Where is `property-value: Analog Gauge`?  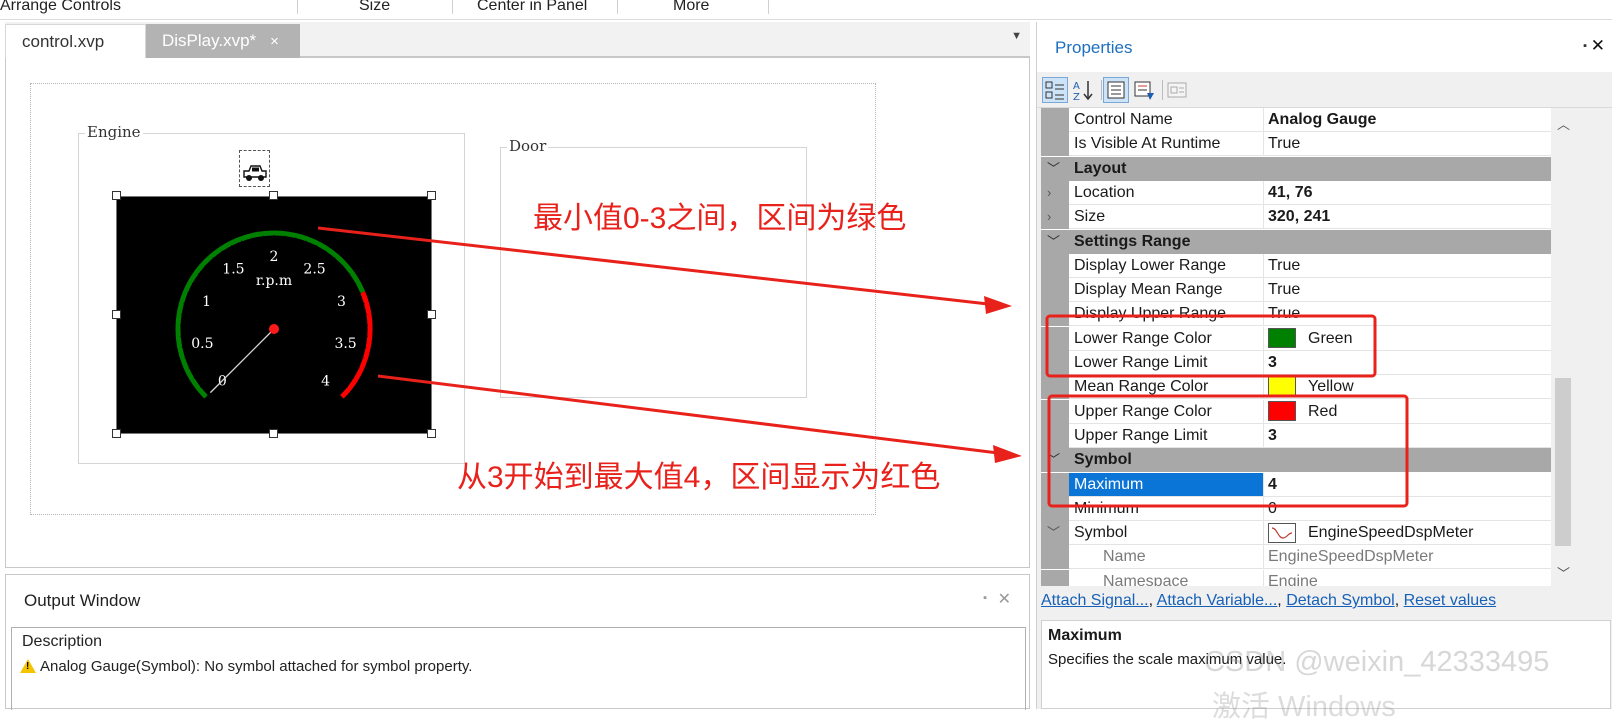
property-value: Analog Gauge is located at coordinates (1407, 120).